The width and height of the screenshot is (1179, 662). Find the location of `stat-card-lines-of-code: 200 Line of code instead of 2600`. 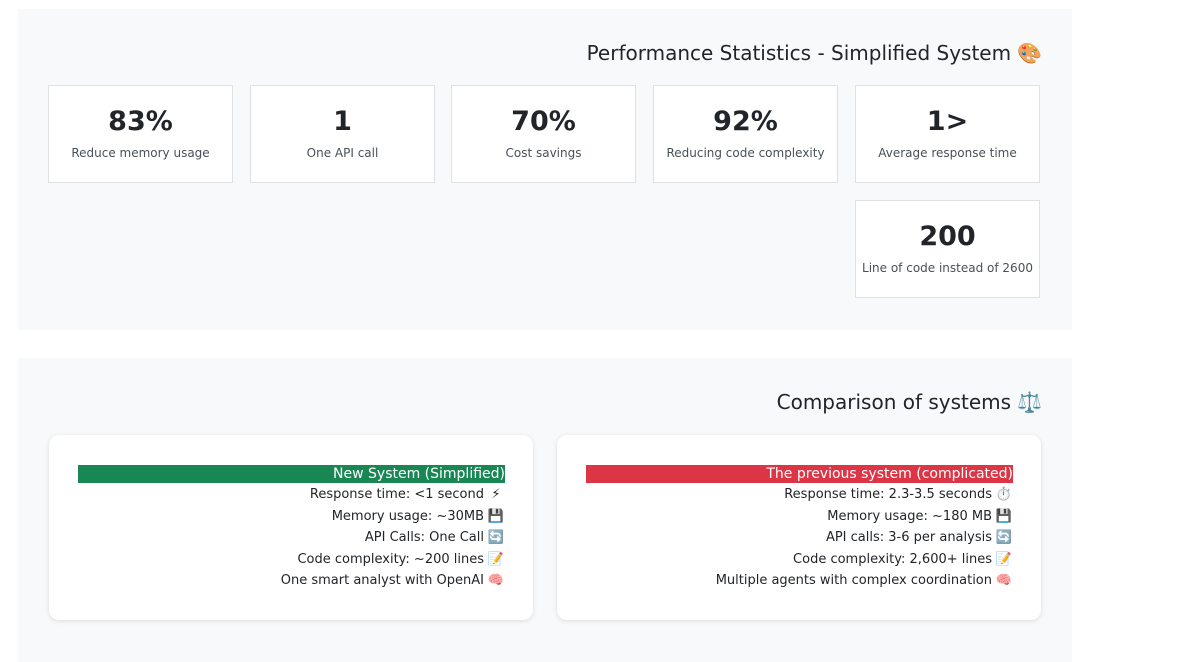

stat-card-lines-of-code: 200 Line of code instead of 2600 is located at coordinates (947, 249).